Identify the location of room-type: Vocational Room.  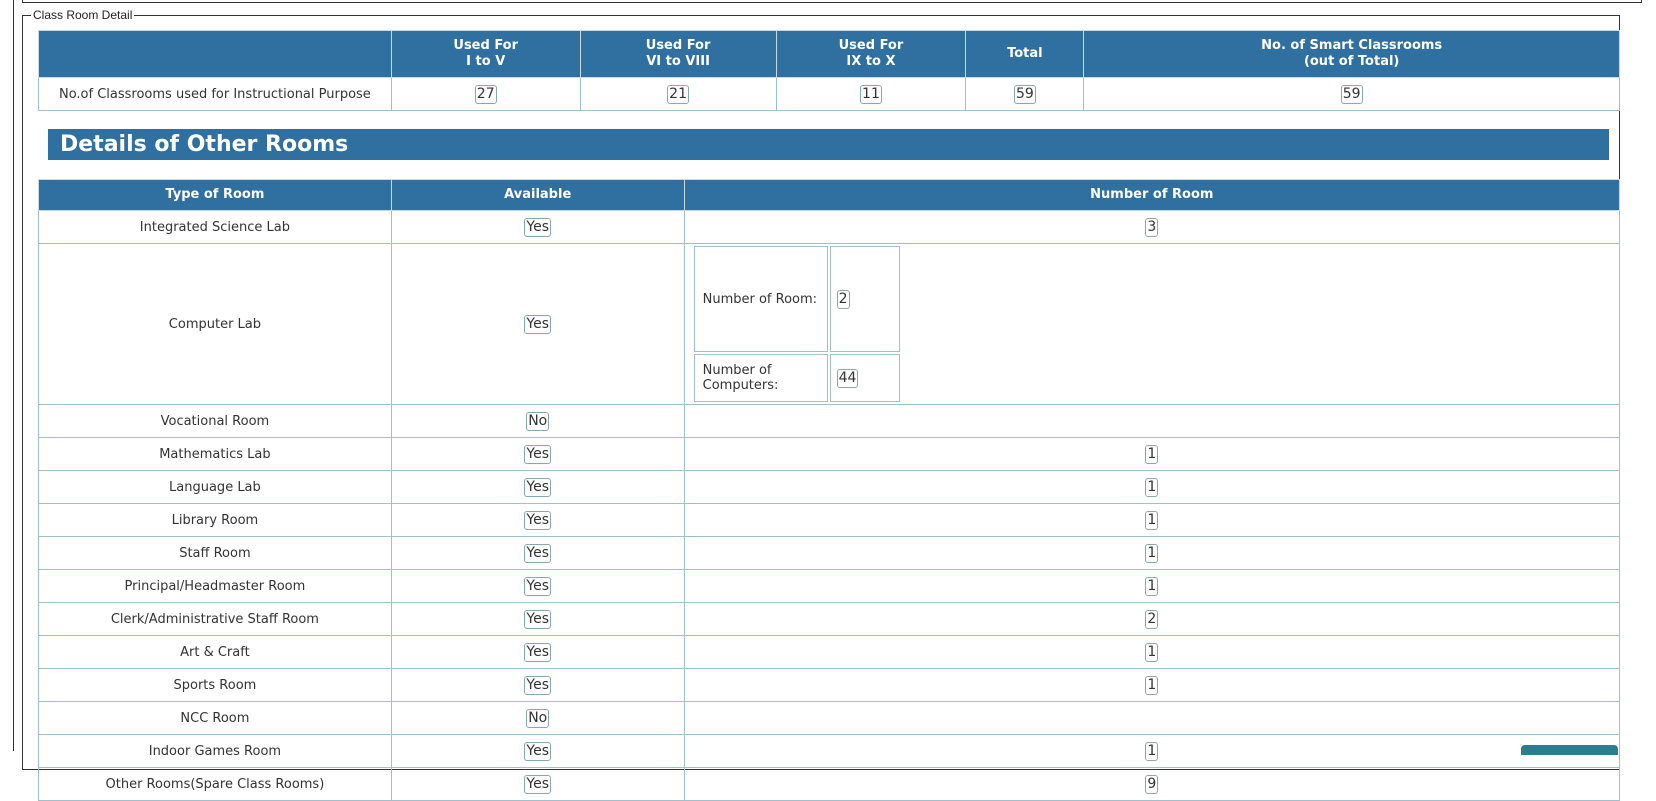
(215, 421).